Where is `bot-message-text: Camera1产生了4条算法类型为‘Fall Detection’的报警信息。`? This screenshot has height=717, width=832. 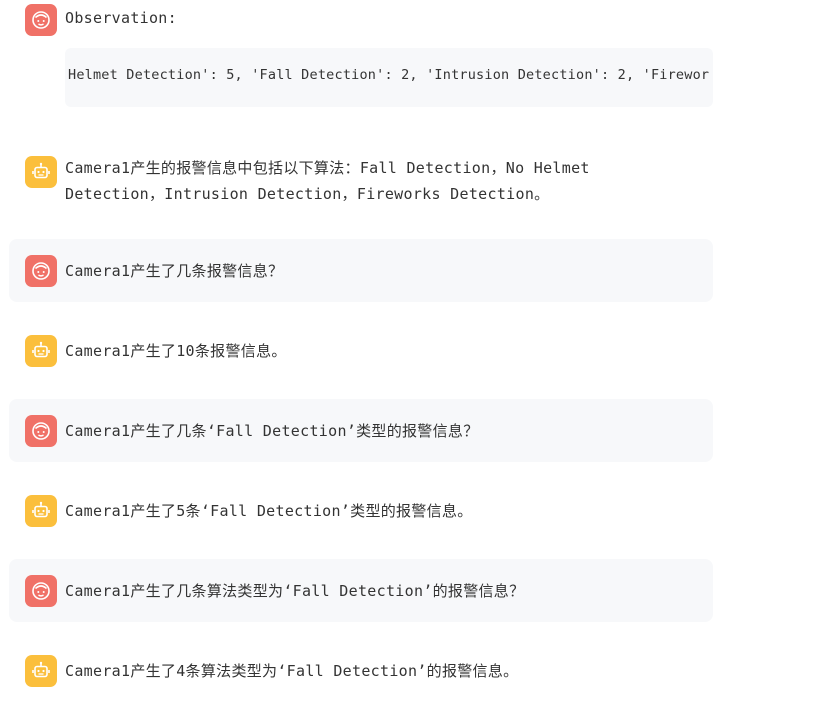 bot-message-text: Camera1产生了4条算法类型为‘Fall Detection’的报警信息。 is located at coordinates (292, 671).